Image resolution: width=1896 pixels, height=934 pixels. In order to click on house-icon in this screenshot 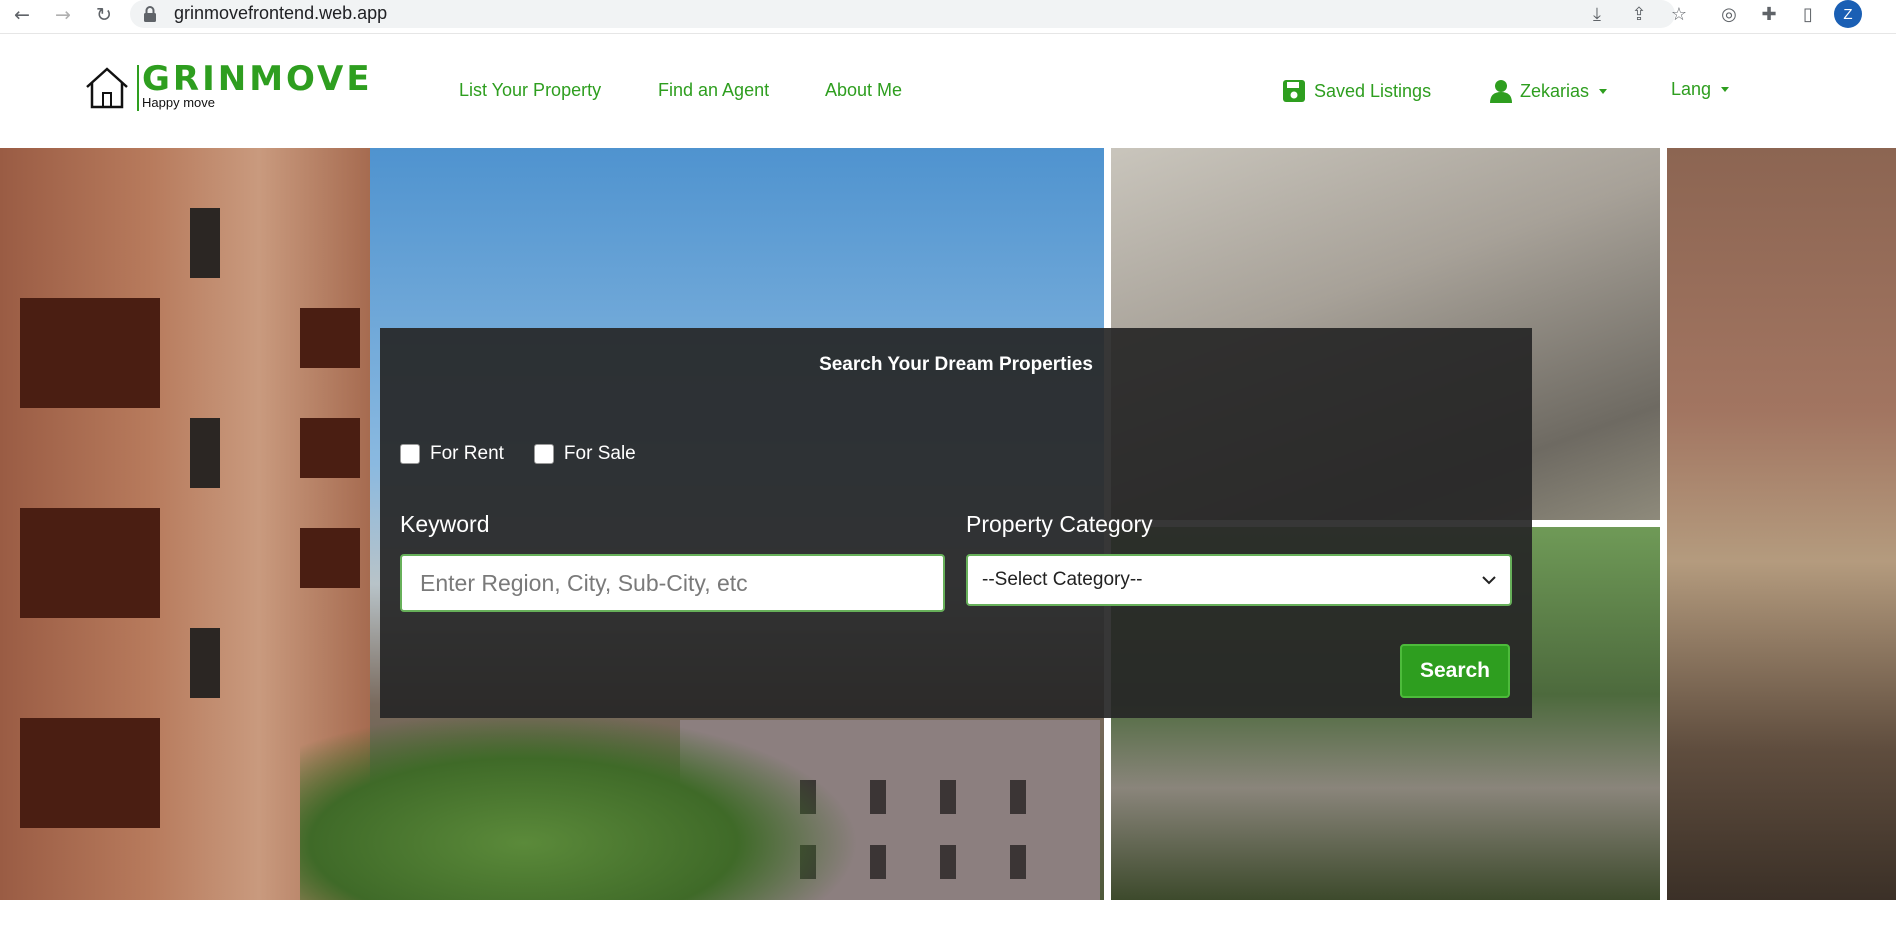, I will do `click(107, 88)`.